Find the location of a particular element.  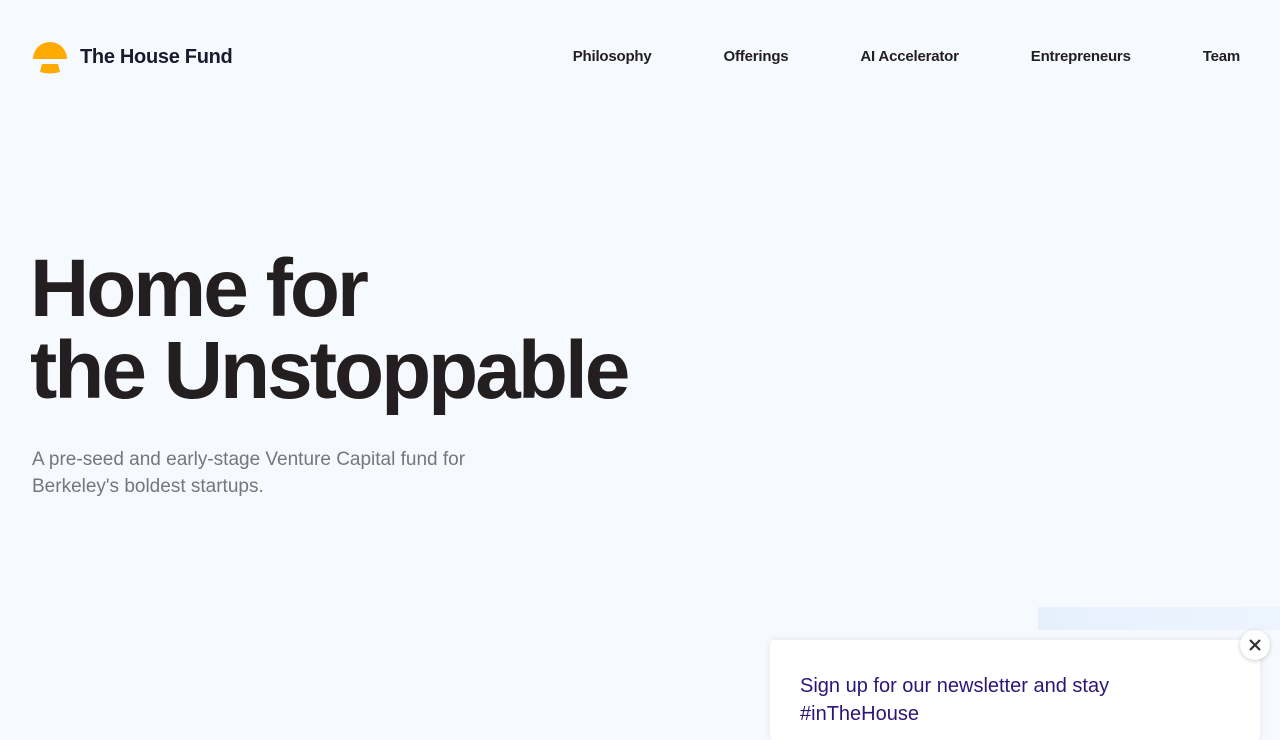

nav-ai-accelerator: AI Accelerator is located at coordinates (909, 56).